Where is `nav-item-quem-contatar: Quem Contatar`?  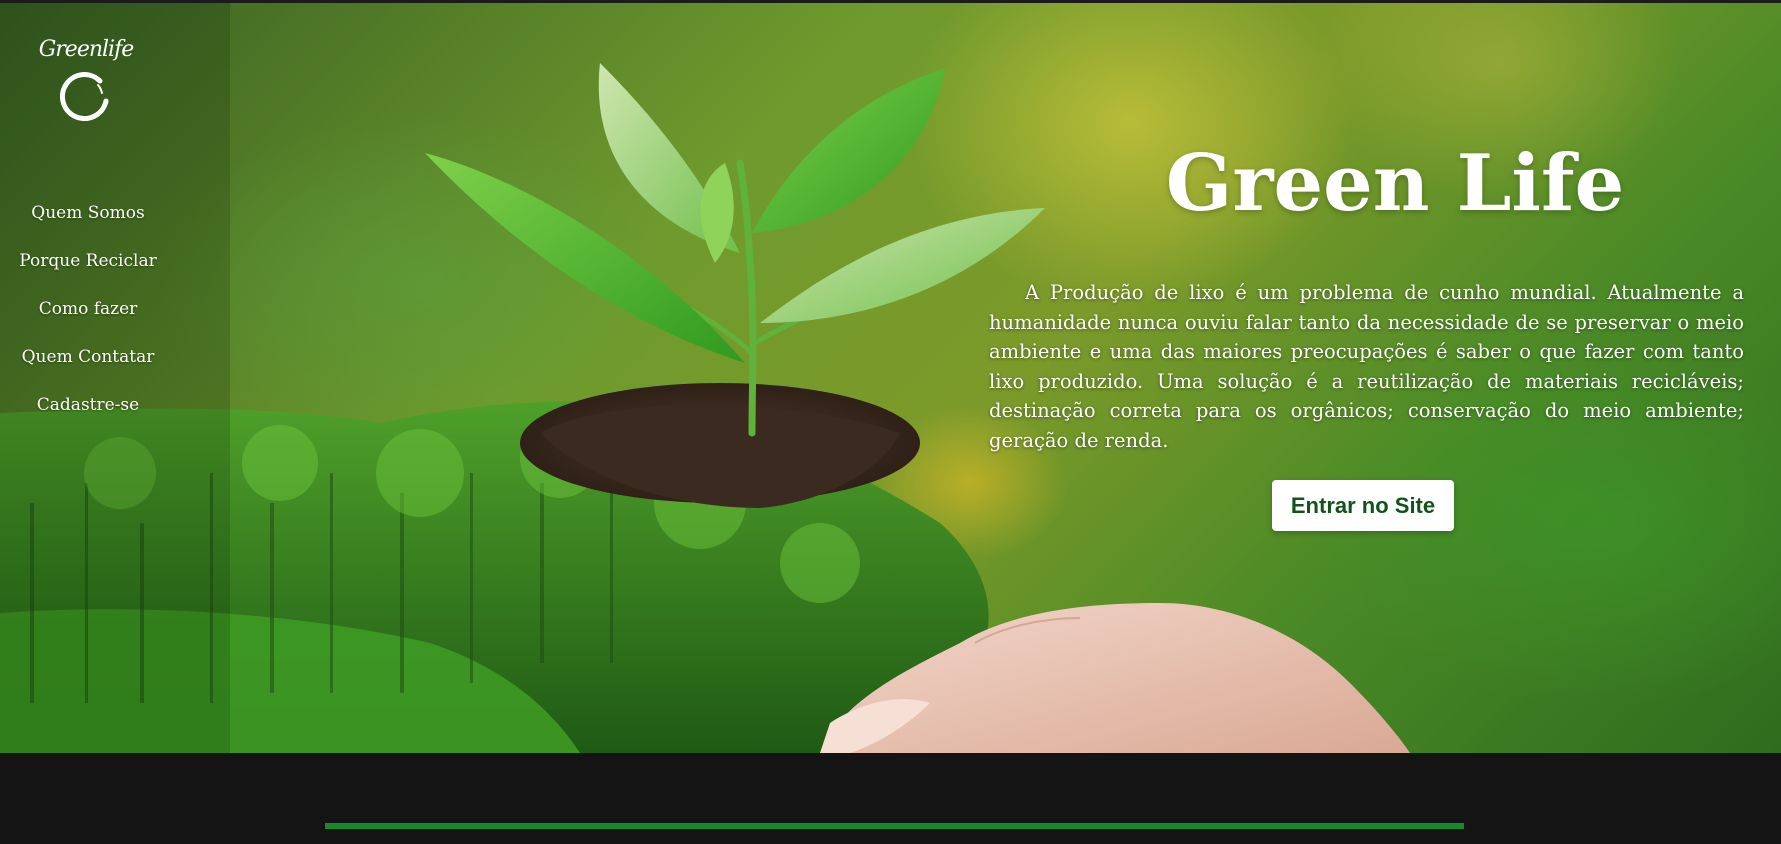 nav-item-quem-contatar: Quem Contatar is located at coordinates (88, 357).